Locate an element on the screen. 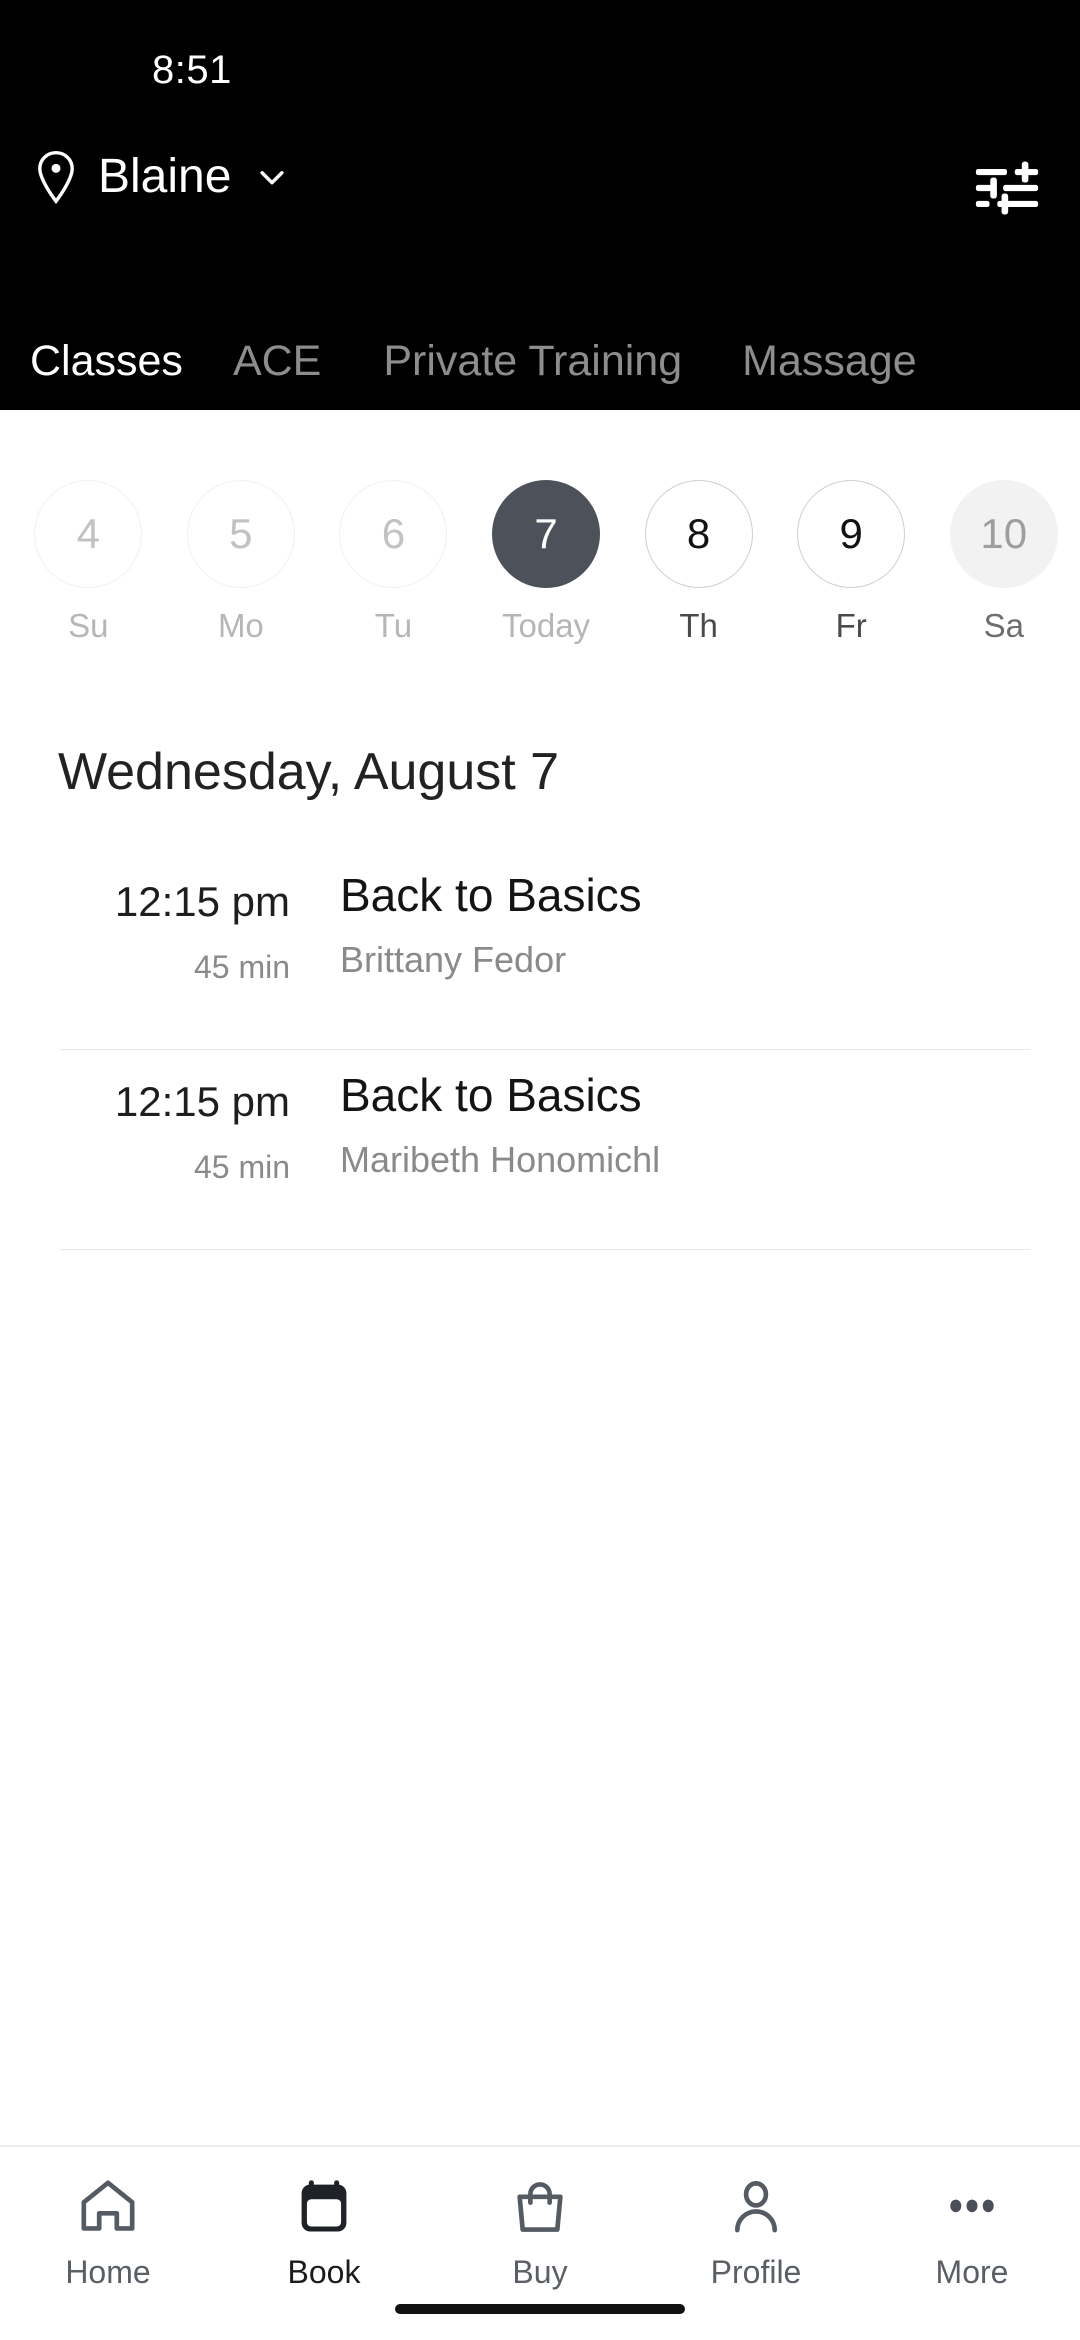 The image size is (1080, 2340). tab-ace: ACE is located at coordinates (277, 361).